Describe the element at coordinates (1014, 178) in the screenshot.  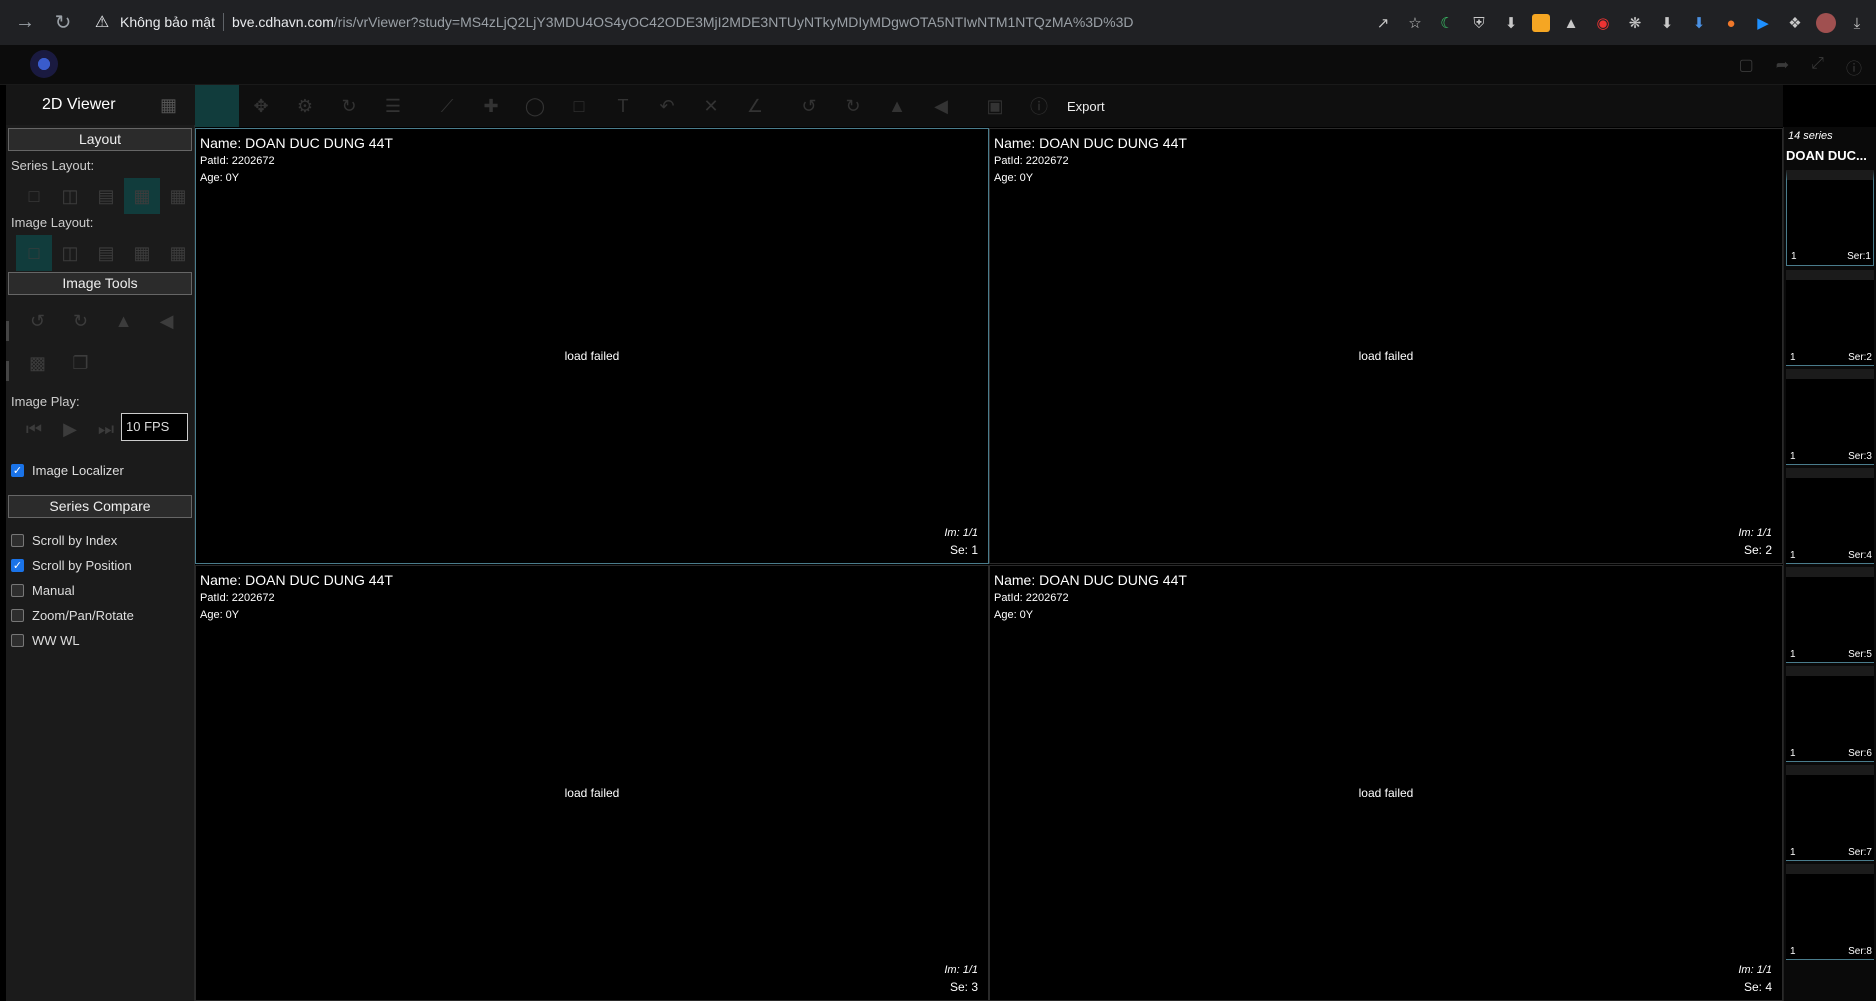
I see `viewport-patient-age: Age: 0Y` at that location.